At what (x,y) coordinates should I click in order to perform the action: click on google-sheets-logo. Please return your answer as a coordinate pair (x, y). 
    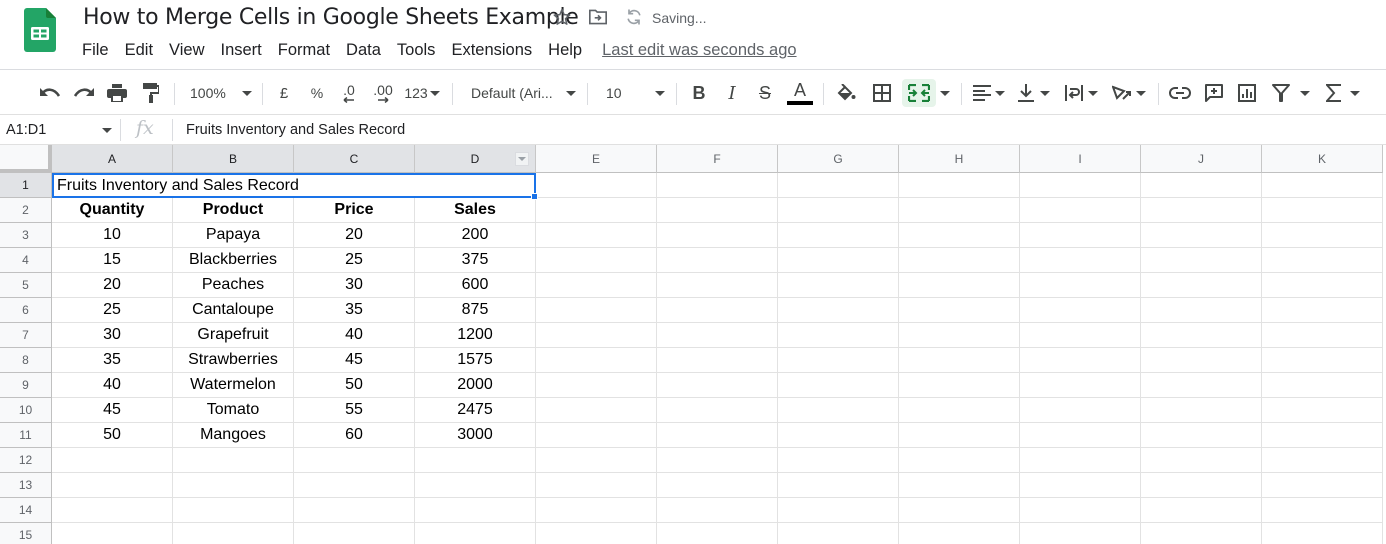
    Looking at the image, I should click on (40, 30).